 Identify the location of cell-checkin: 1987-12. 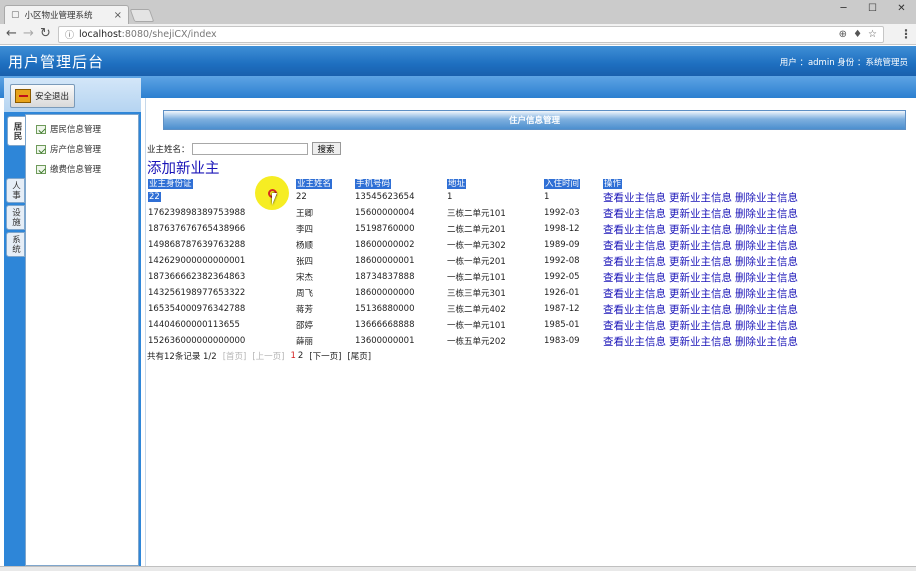
(562, 309).